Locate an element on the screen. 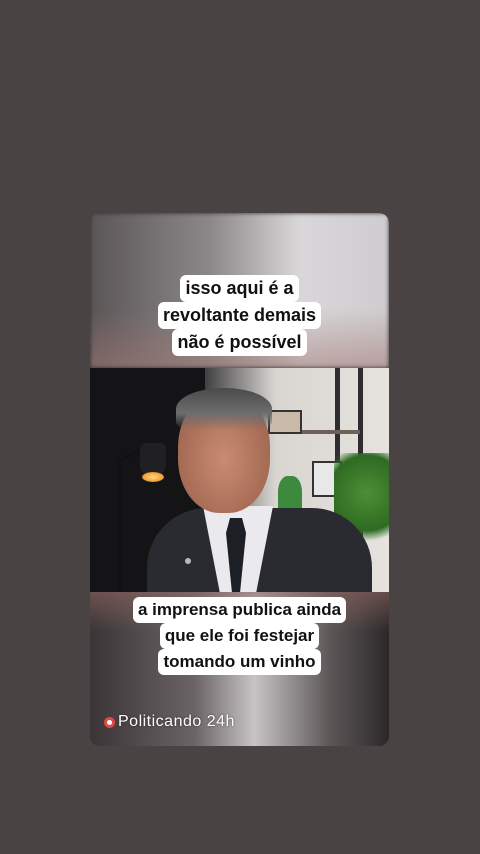 The width and height of the screenshot is (480, 854). caption-line: revoltante demais is located at coordinates (239, 315).